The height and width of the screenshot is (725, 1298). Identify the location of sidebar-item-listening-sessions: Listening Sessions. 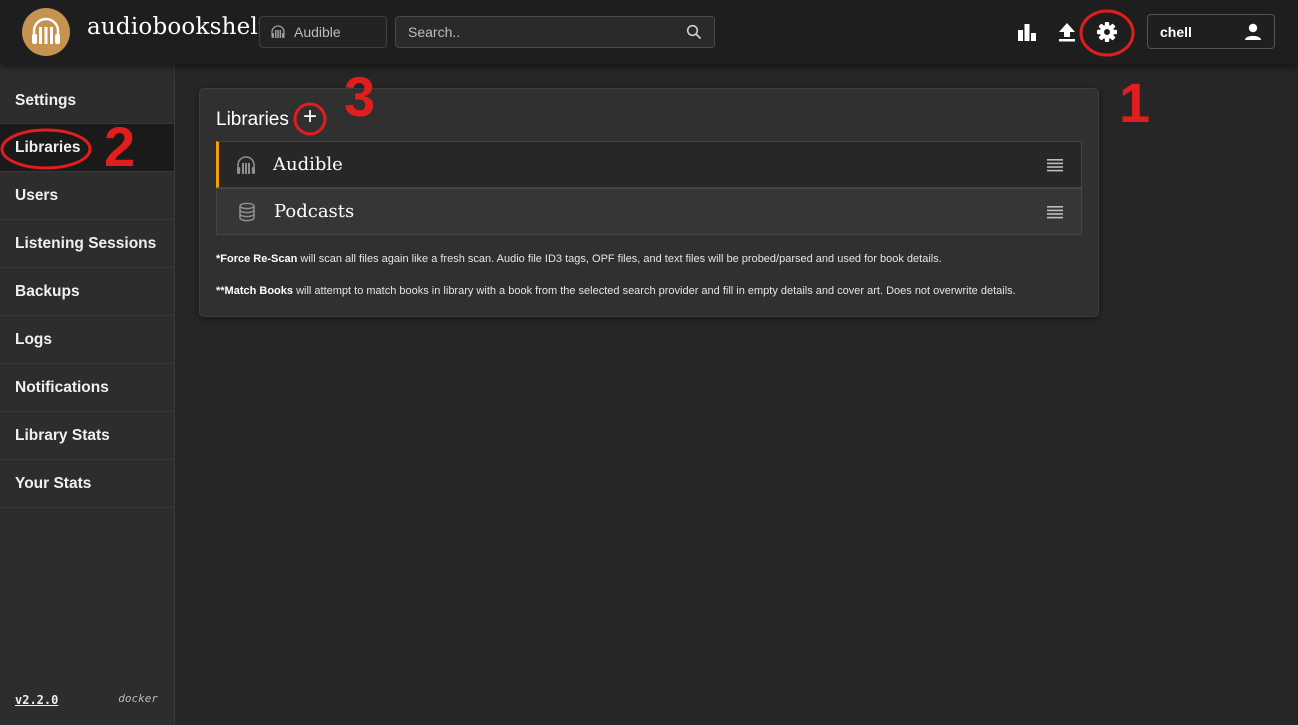
(87, 244).